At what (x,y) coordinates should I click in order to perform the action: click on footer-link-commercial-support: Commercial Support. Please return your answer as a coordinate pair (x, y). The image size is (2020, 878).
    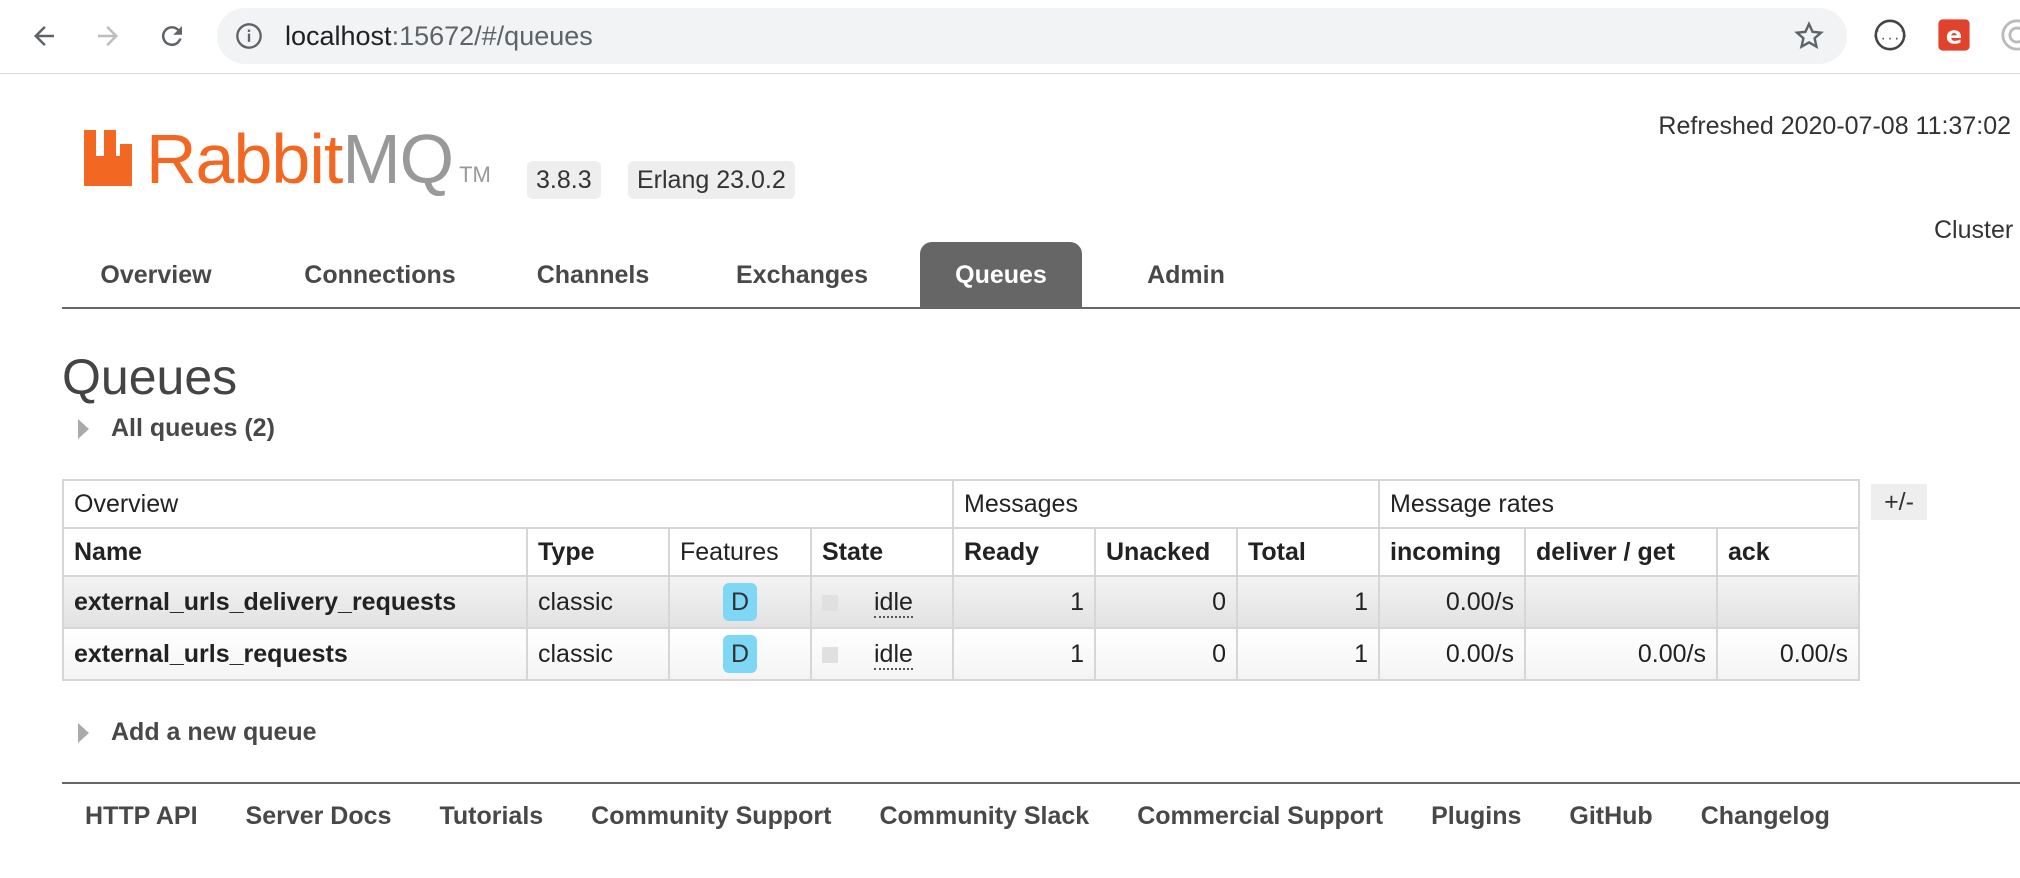
    Looking at the image, I should click on (1260, 816).